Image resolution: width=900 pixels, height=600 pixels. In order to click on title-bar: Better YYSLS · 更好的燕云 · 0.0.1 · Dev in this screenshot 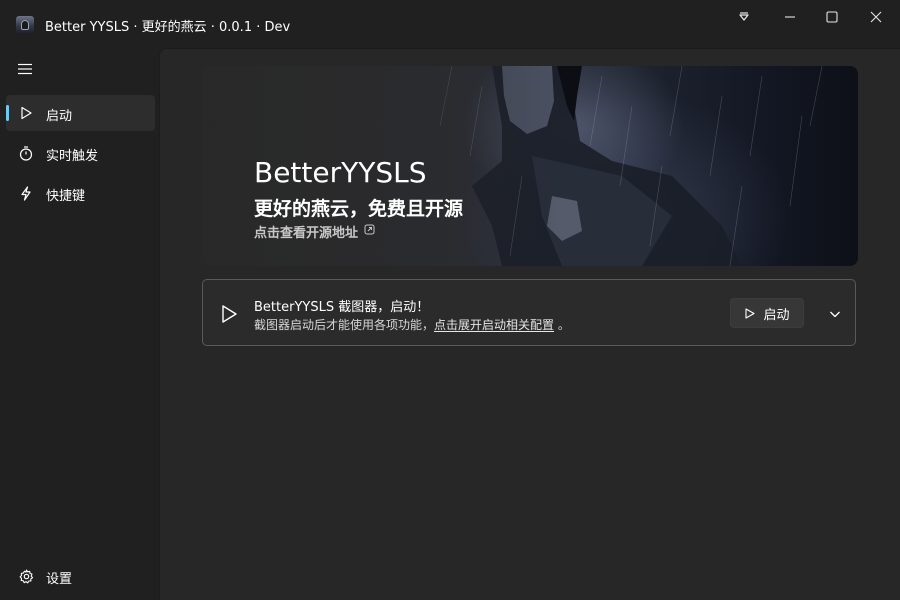, I will do `click(450, 24)`.